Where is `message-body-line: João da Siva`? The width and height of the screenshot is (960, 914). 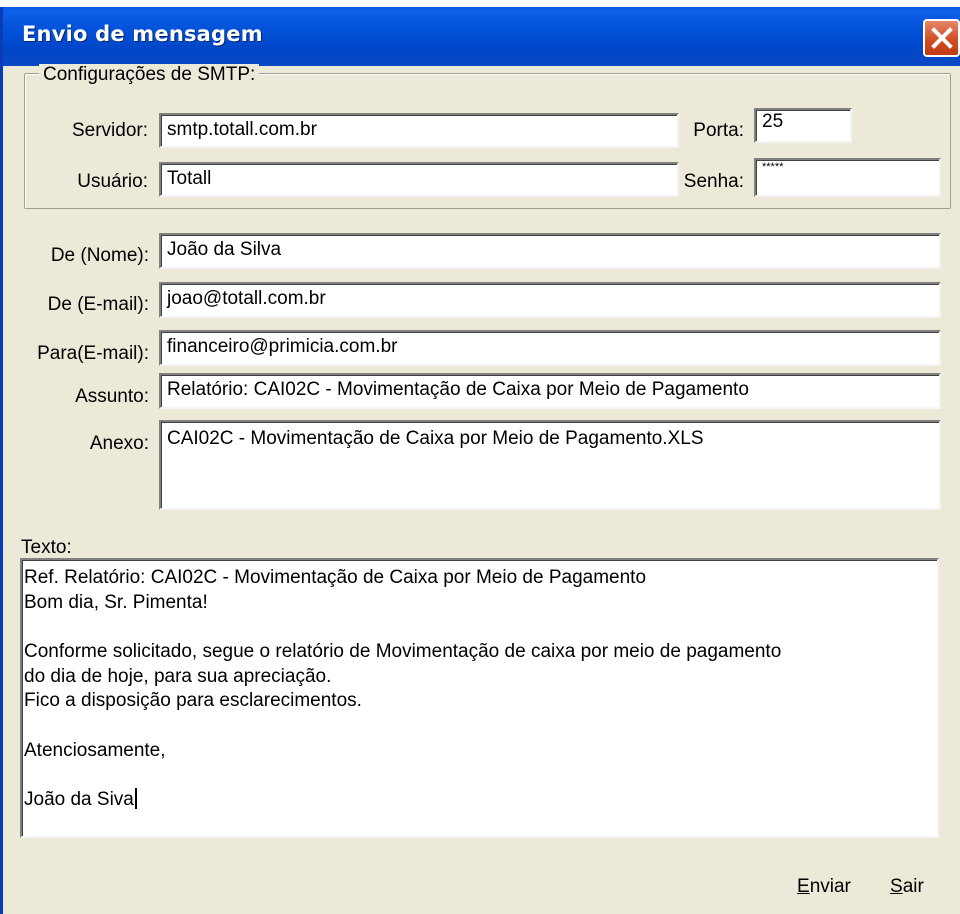
message-body-line: João da Siva is located at coordinates (480, 800).